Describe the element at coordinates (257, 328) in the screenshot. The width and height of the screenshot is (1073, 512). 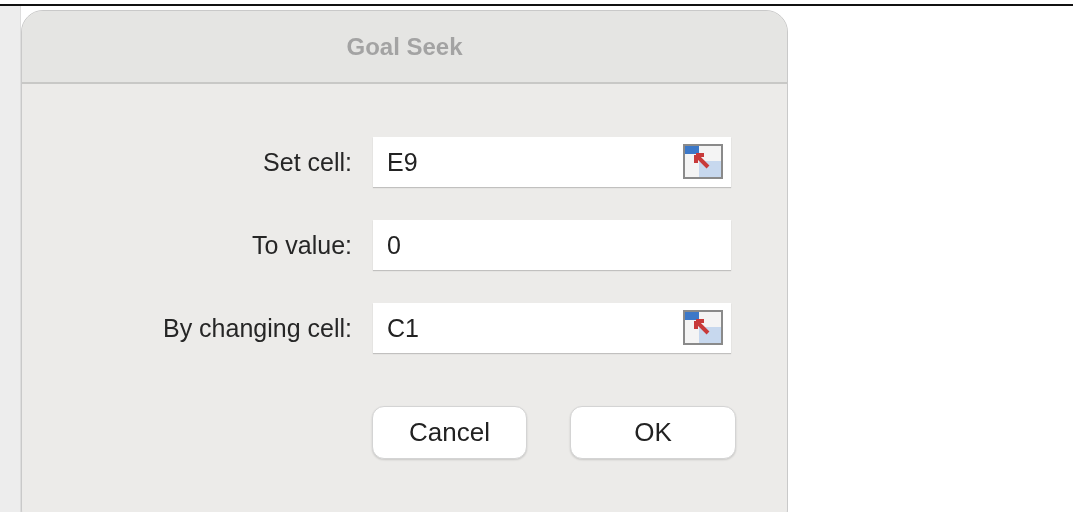
I see `field-label: By changing cell:` at that location.